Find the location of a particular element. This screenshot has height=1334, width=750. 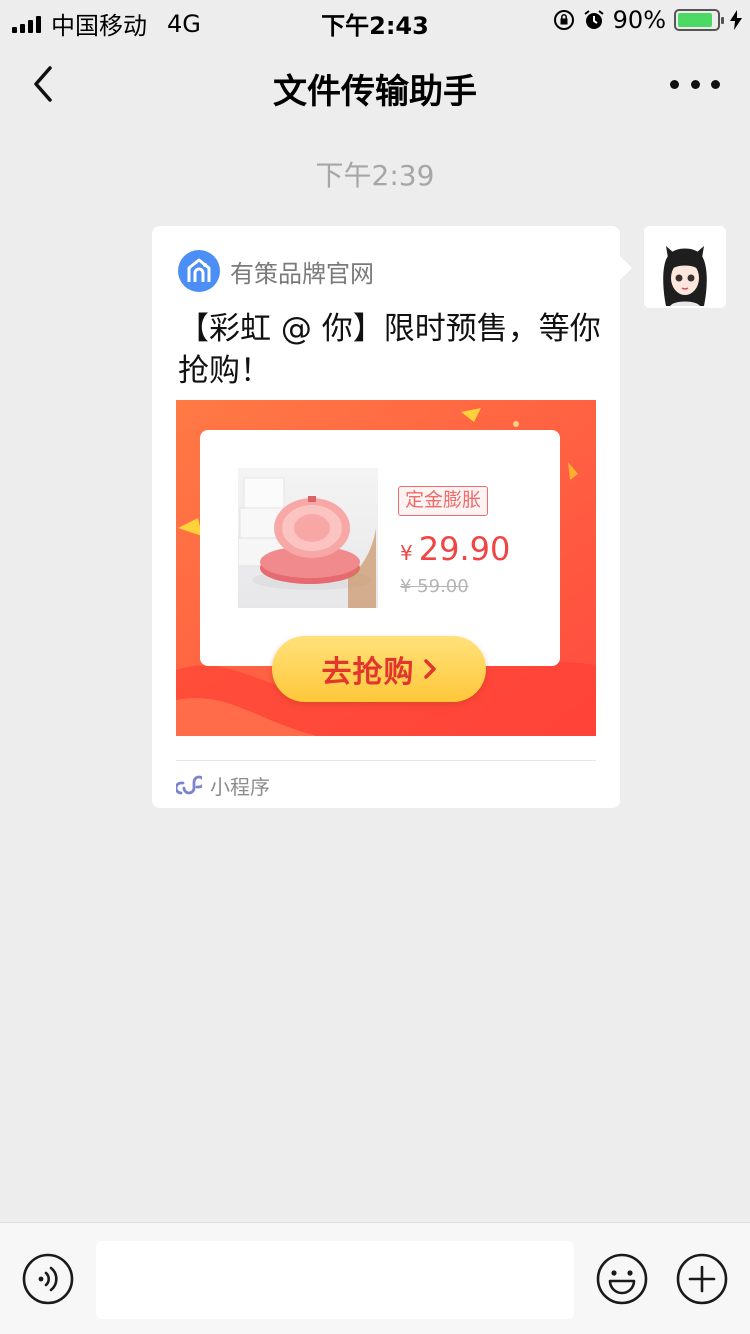

card-source: 有策品牌官网 is located at coordinates (276, 271).